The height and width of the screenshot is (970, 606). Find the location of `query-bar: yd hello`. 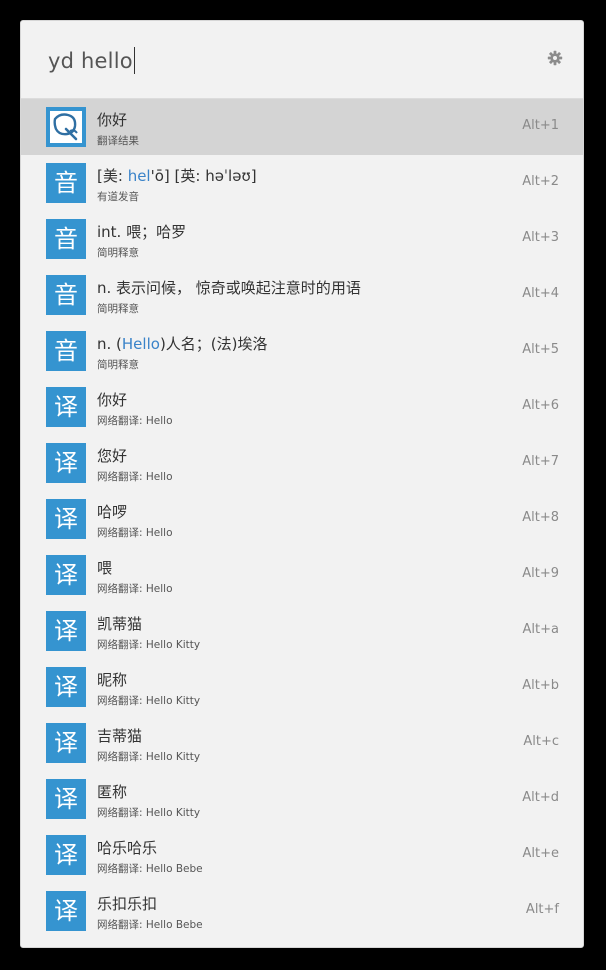

query-bar: yd hello is located at coordinates (302, 60).